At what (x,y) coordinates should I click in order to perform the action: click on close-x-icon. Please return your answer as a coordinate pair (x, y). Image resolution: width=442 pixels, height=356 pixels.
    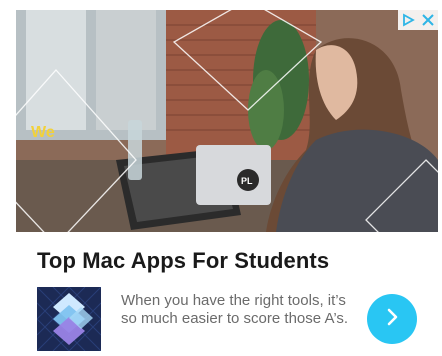
    Looking at the image, I should click on (428, 20).